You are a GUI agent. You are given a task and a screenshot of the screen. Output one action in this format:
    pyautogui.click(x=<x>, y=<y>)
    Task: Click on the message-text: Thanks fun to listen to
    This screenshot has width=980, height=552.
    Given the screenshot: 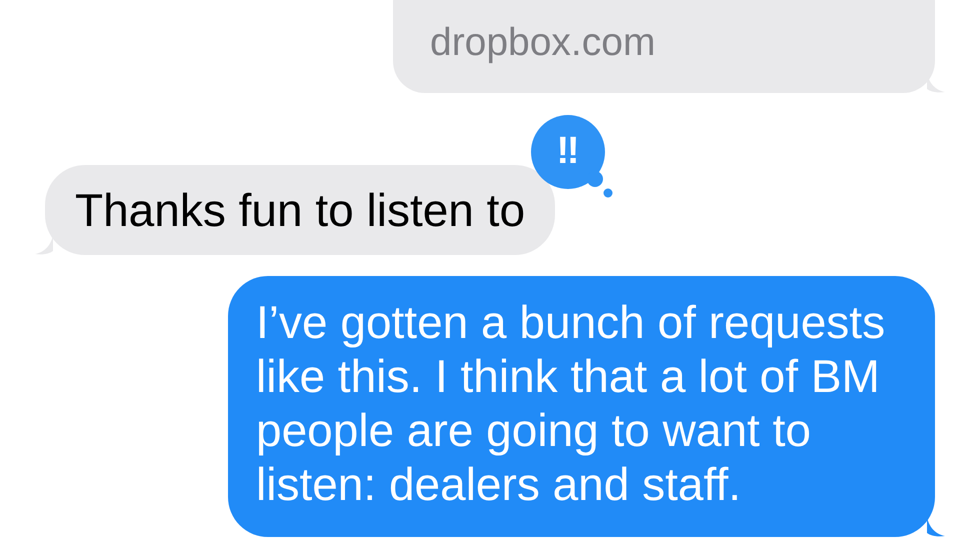 What is the action you would take?
    pyautogui.click(x=300, y=210)
    